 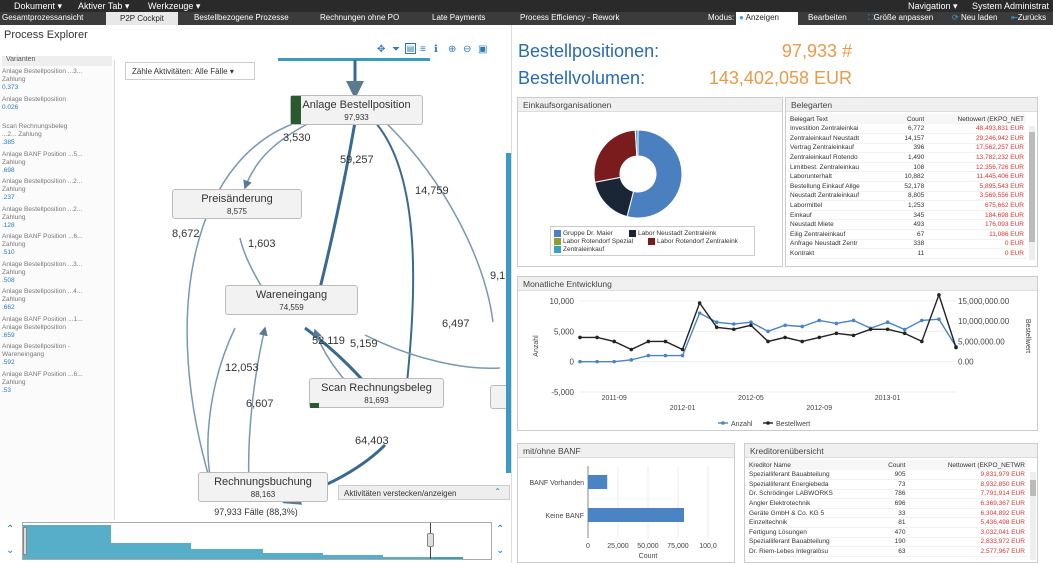 I want to click on table-row: Einzeltechnik 81 5,436,498 EUR, so click(x=887, y=523).